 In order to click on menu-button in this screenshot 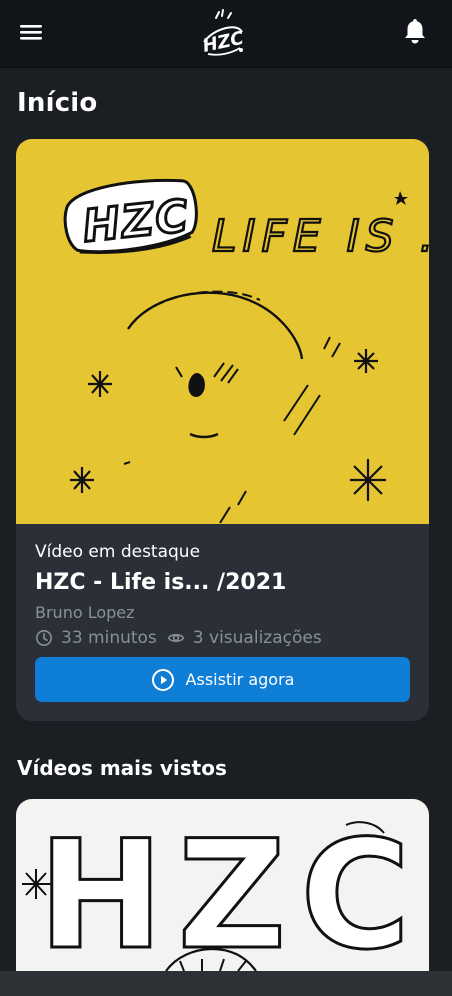, I will do `click(31, 32)`.